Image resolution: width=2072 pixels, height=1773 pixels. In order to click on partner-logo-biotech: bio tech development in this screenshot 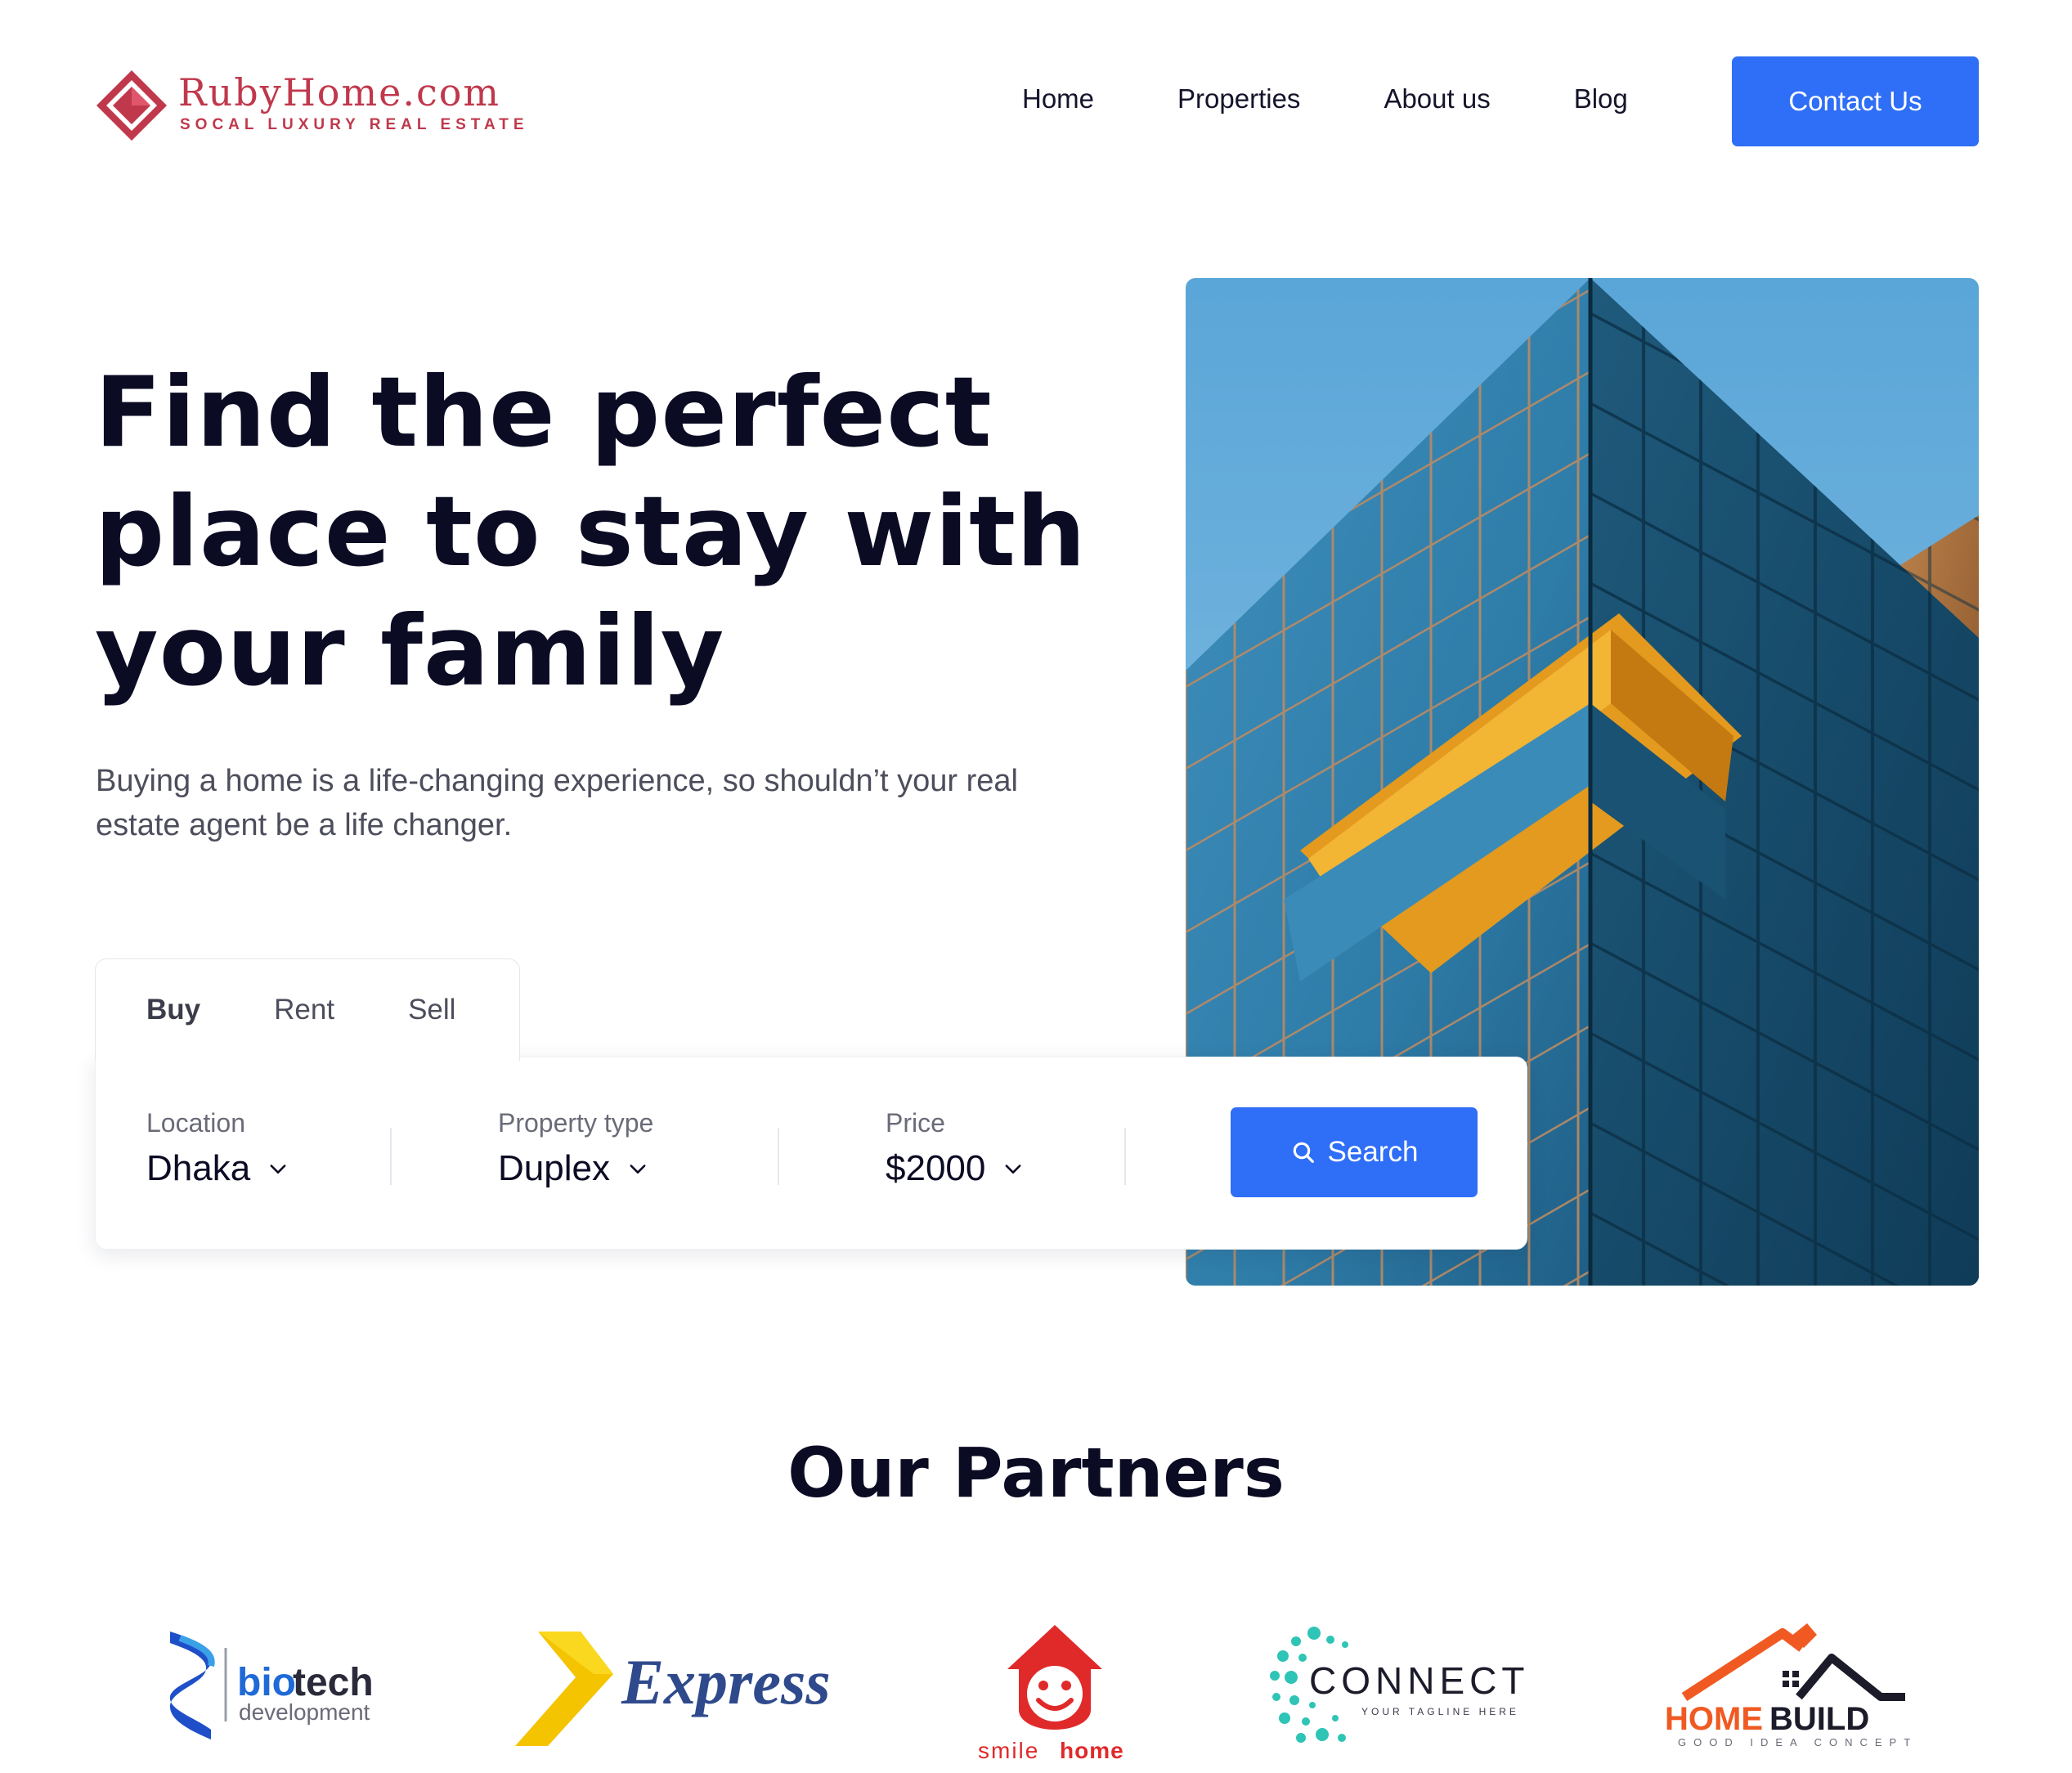, I will do `click(274, 1688)`.